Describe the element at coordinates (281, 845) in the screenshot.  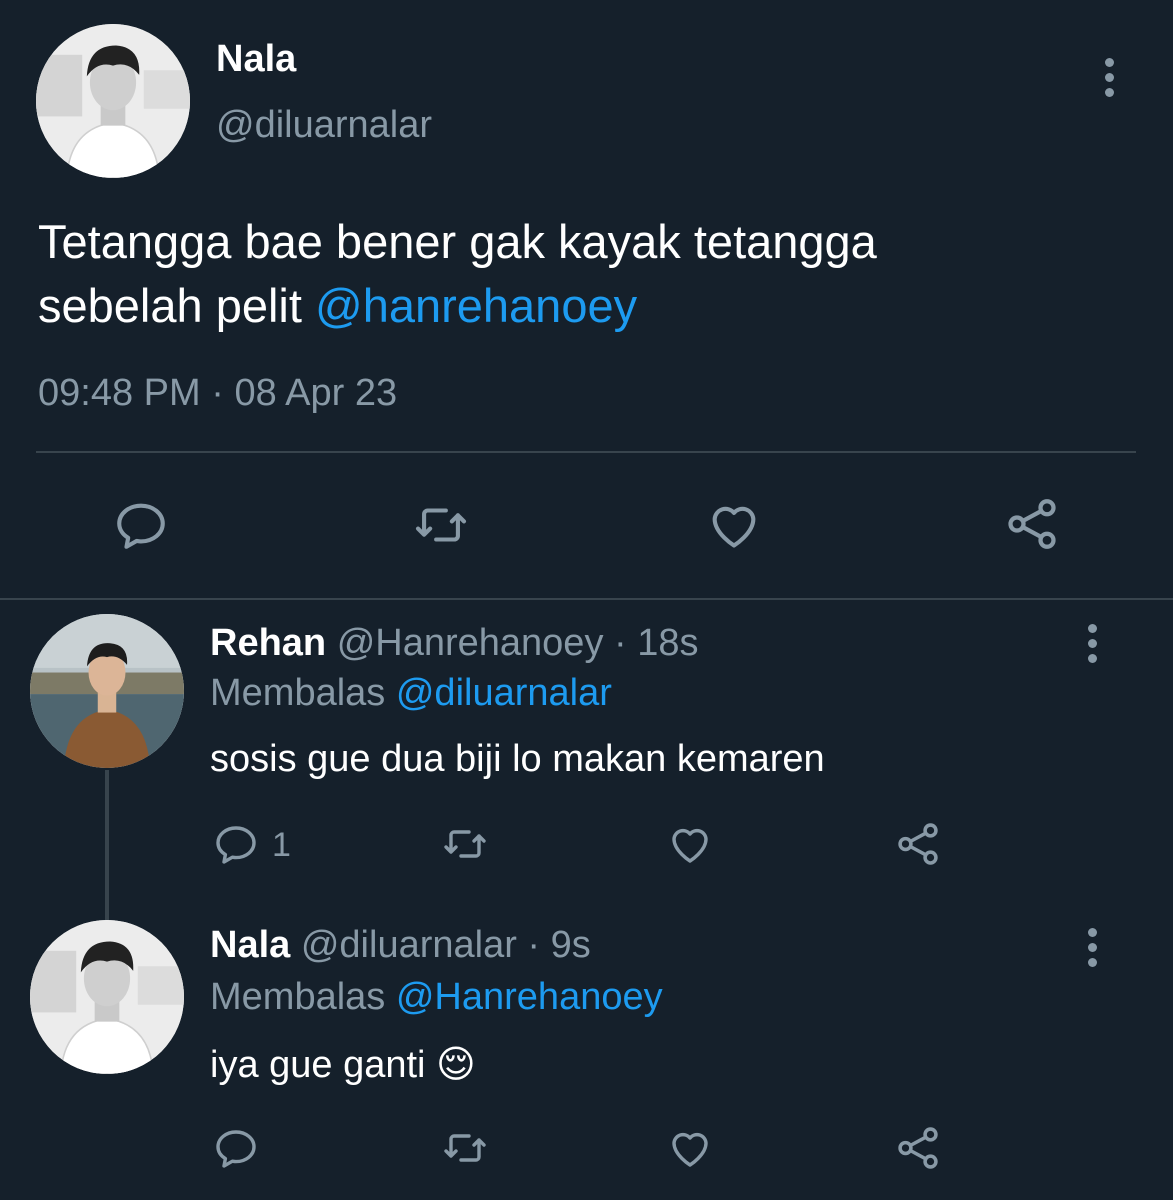
I see `reply-count: 1` at that location.